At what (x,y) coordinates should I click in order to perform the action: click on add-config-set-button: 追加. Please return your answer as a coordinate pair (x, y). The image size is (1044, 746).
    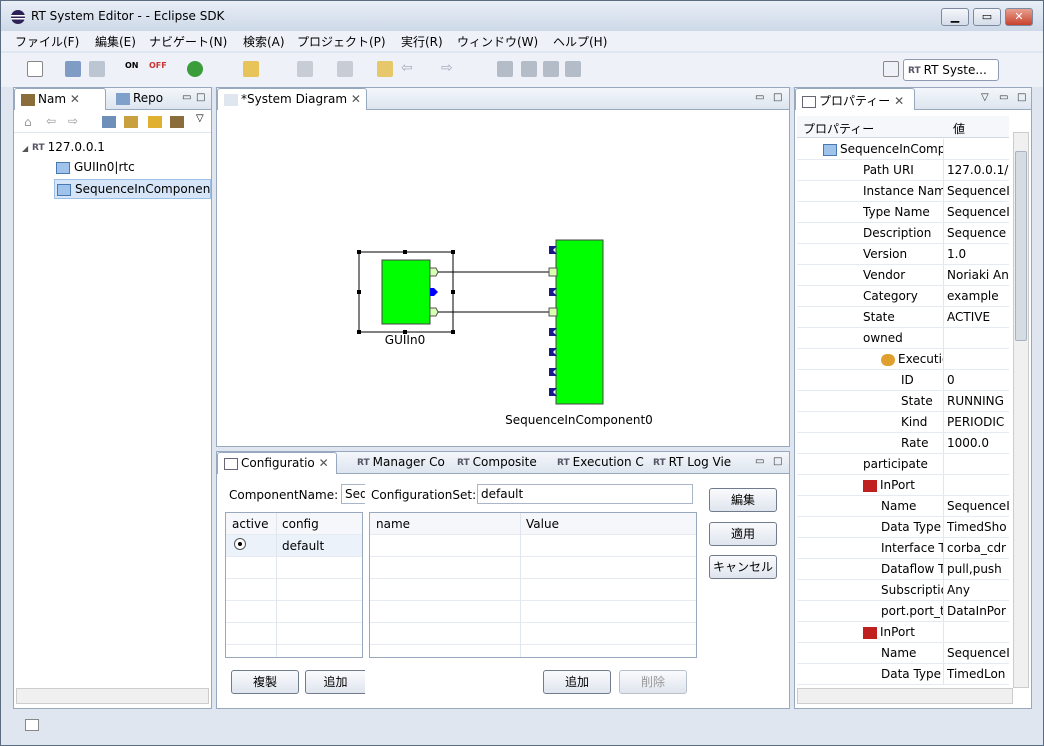
    Looking at the image, I should click on (335, 682).